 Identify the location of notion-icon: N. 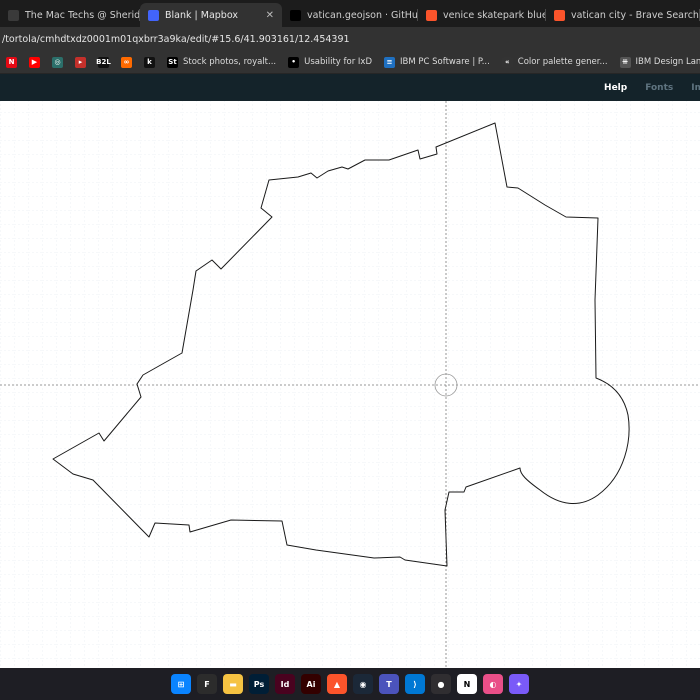
(467, 684).